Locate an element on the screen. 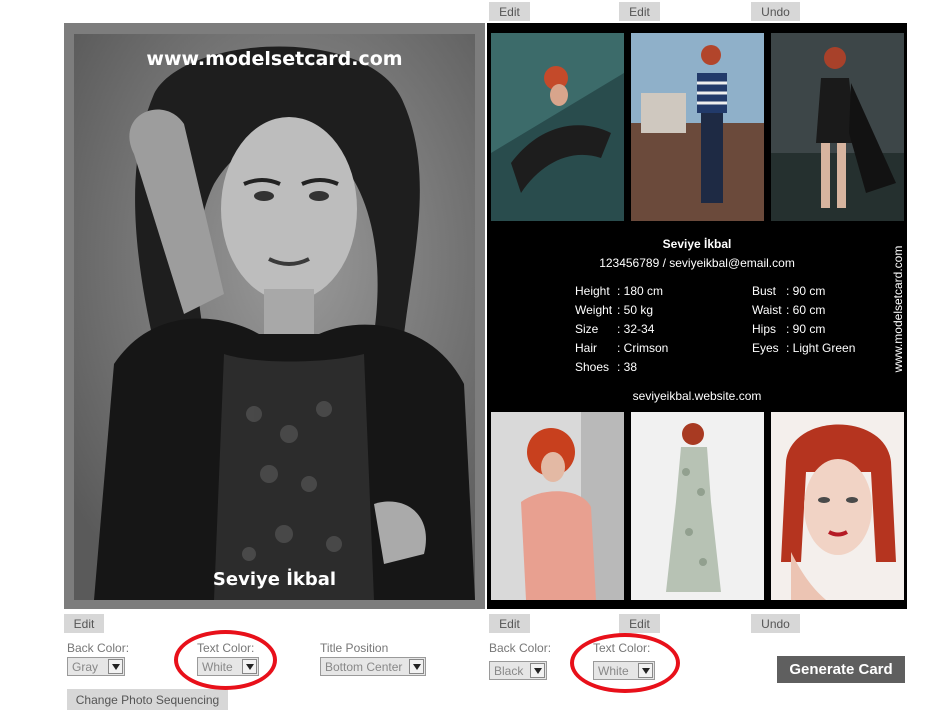  back-card-contact: 123456789 / seviyeikbal@email.com is located at coordinates (697, 263).